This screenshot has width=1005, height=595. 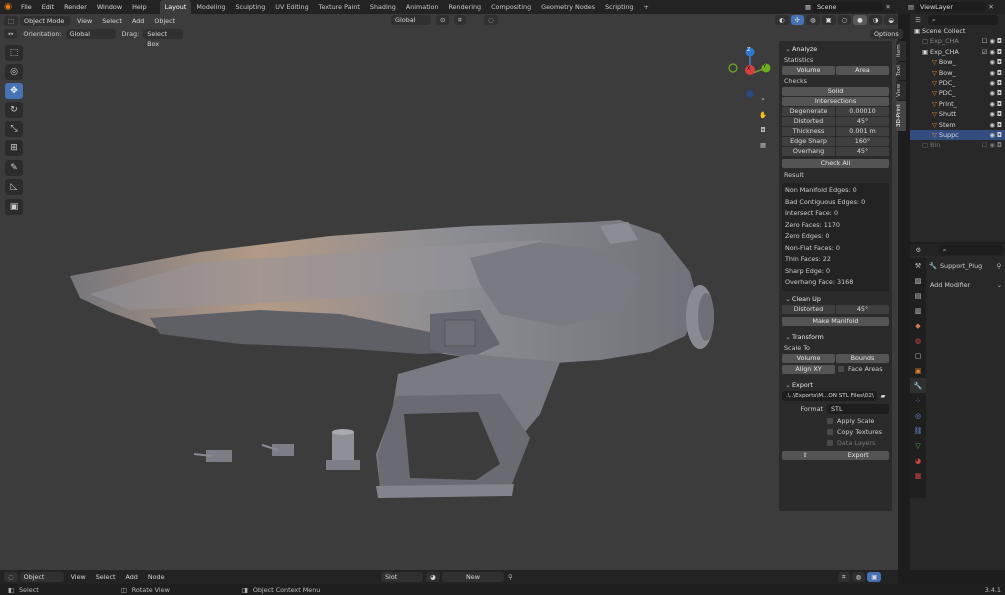 What do you see at coordinates (645, 7) in the screenshot?
I see `add-workspace-button: +` at bounding box center [645, 7].